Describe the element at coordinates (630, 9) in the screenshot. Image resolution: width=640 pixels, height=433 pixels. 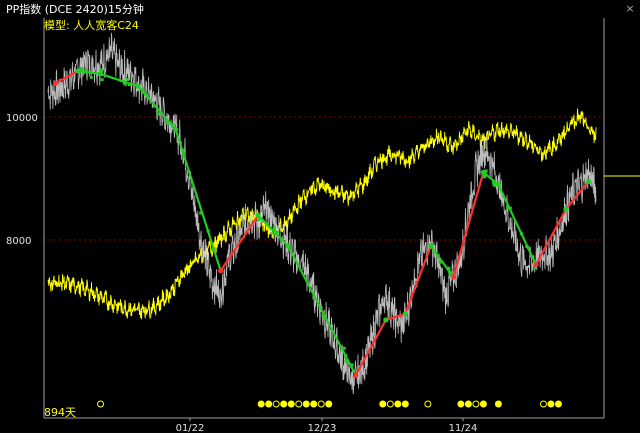
I see `close-icon: ×` at that location.